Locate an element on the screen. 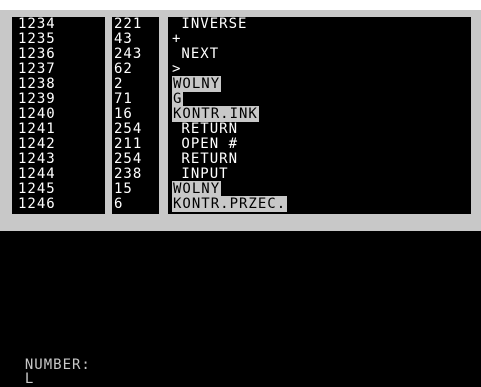 The height and width of the screenshot is (387, 481). number-input: L is located at coordinates (29, 379).